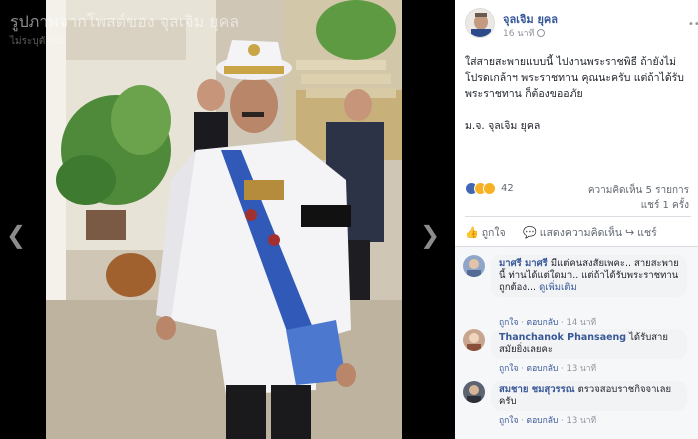 The image size is (698, 439). I want to click on like-button: 👍 ถูกใจ, so click(485, 232).